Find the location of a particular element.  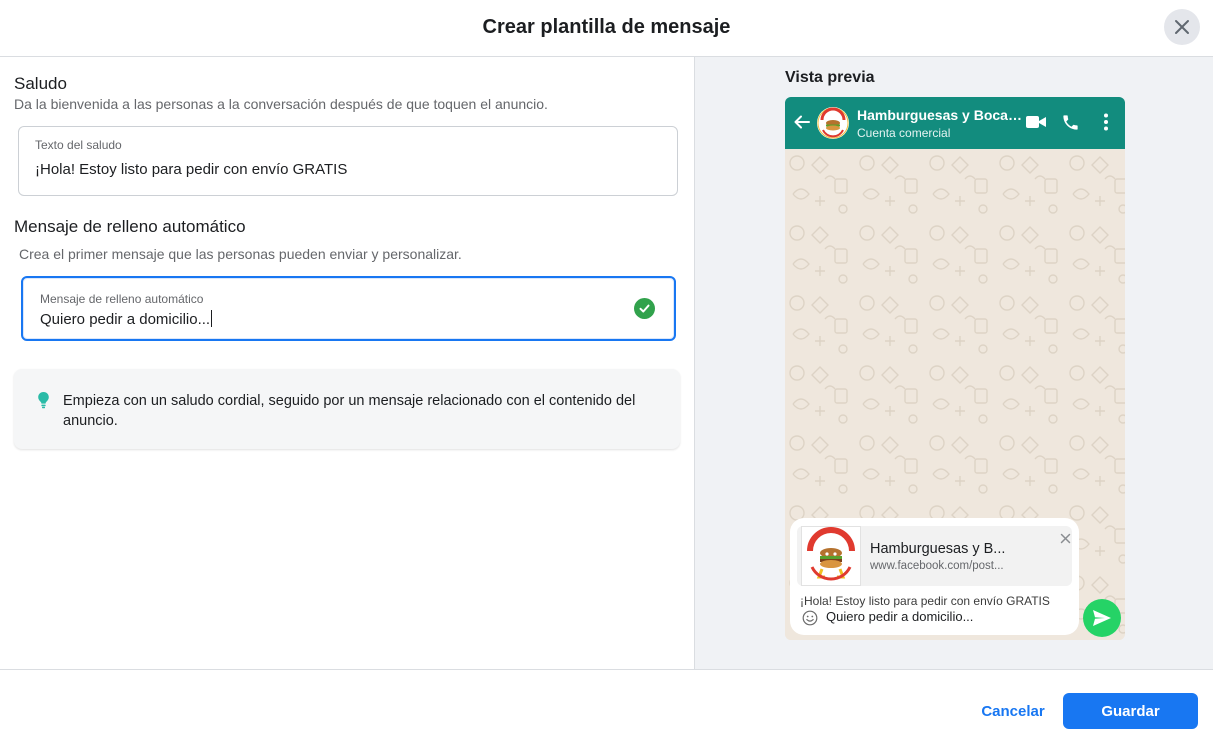

more-options-icon is located at coordinates (1106, 122).